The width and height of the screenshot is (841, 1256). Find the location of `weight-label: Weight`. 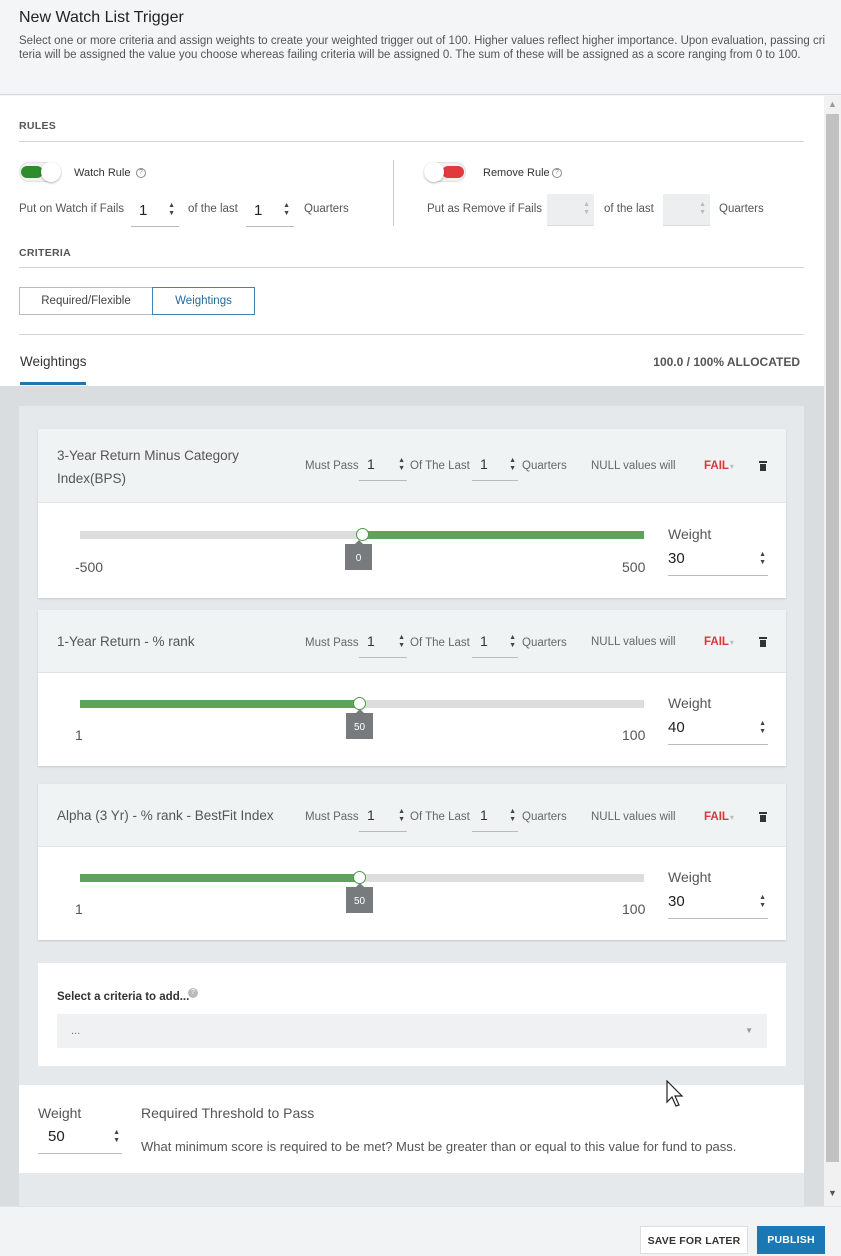

weight-label: Weight is located at coordinates (690, 703).